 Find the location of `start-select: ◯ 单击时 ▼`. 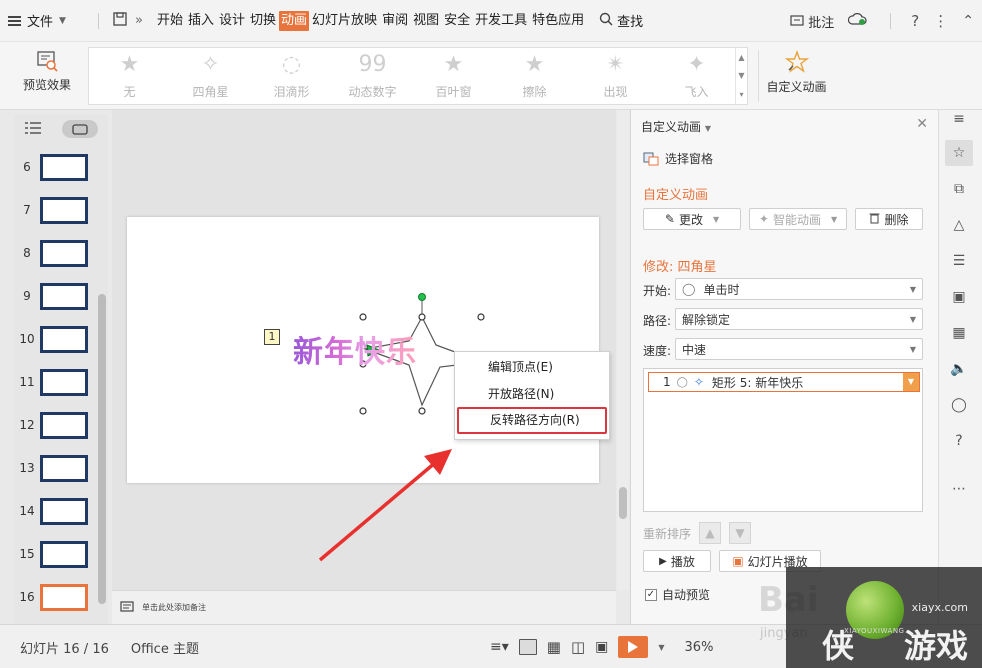

start-select: ◯ 单击时 ▼ is located at coordinates (799, 289).